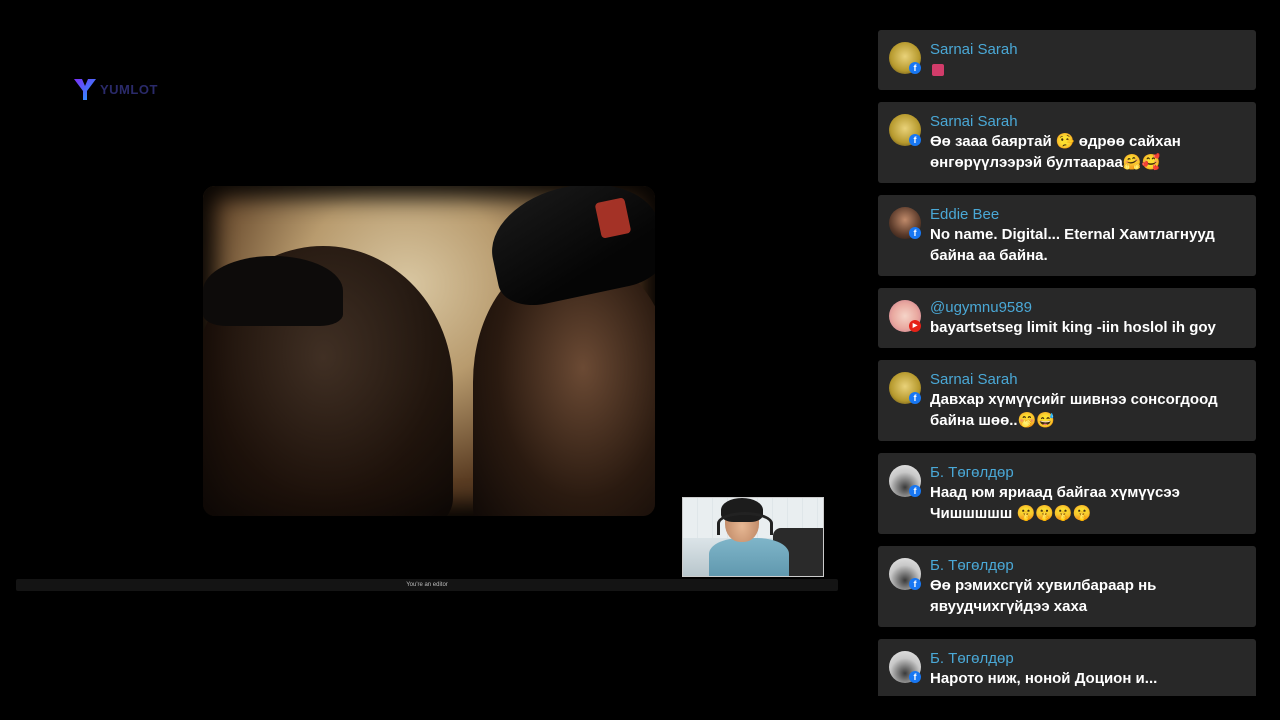  What do you see at coordinates (915, 326) in the screenshot?
I see `youtube-icon: ▶` at bounding box center [915, 326].